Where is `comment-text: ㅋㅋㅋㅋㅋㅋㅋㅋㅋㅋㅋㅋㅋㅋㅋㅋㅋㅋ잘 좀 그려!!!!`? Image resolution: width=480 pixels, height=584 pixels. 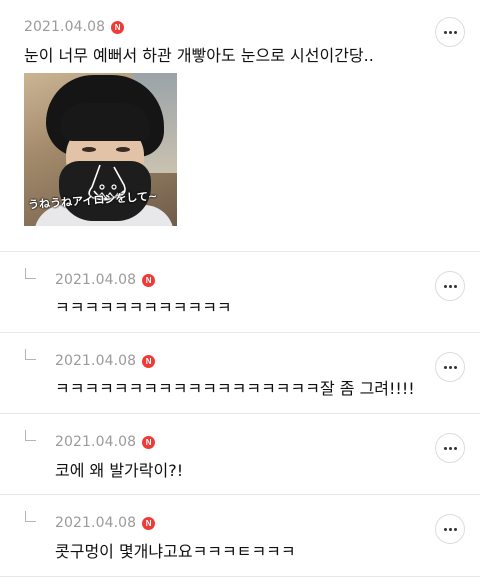 comment-text: ㅋㅋㅋㅋㅋㅋㅋㅋㅋㅋㅋㅋㅋㅋㅋㅋㅋㅋ잘 좀 그려!!!! is located at coordinates (235, 388).